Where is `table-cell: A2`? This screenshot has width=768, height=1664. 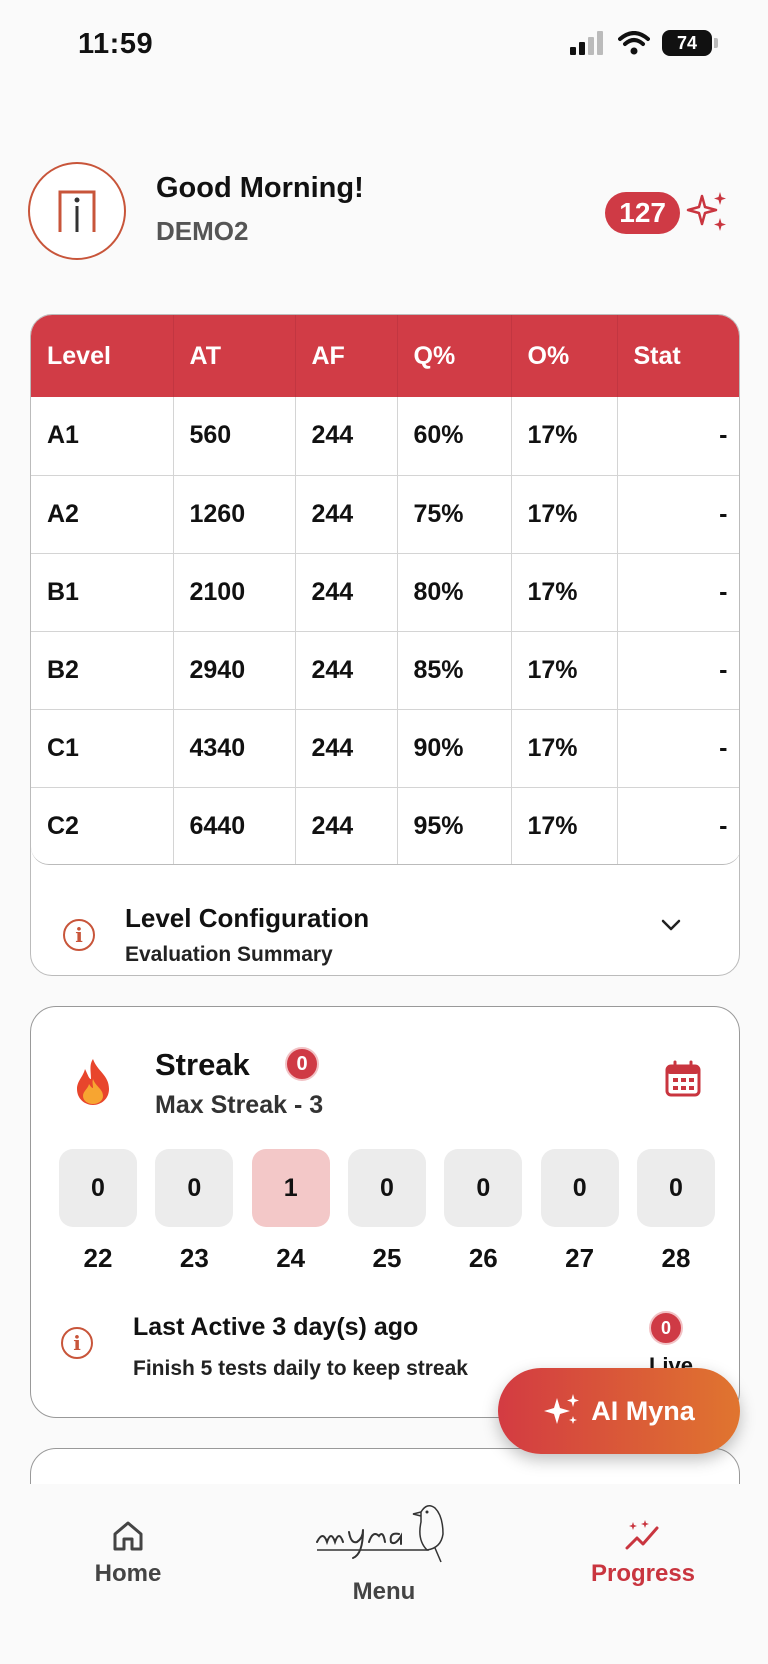
table-cell: A2 is located at coordinates (102, 514).